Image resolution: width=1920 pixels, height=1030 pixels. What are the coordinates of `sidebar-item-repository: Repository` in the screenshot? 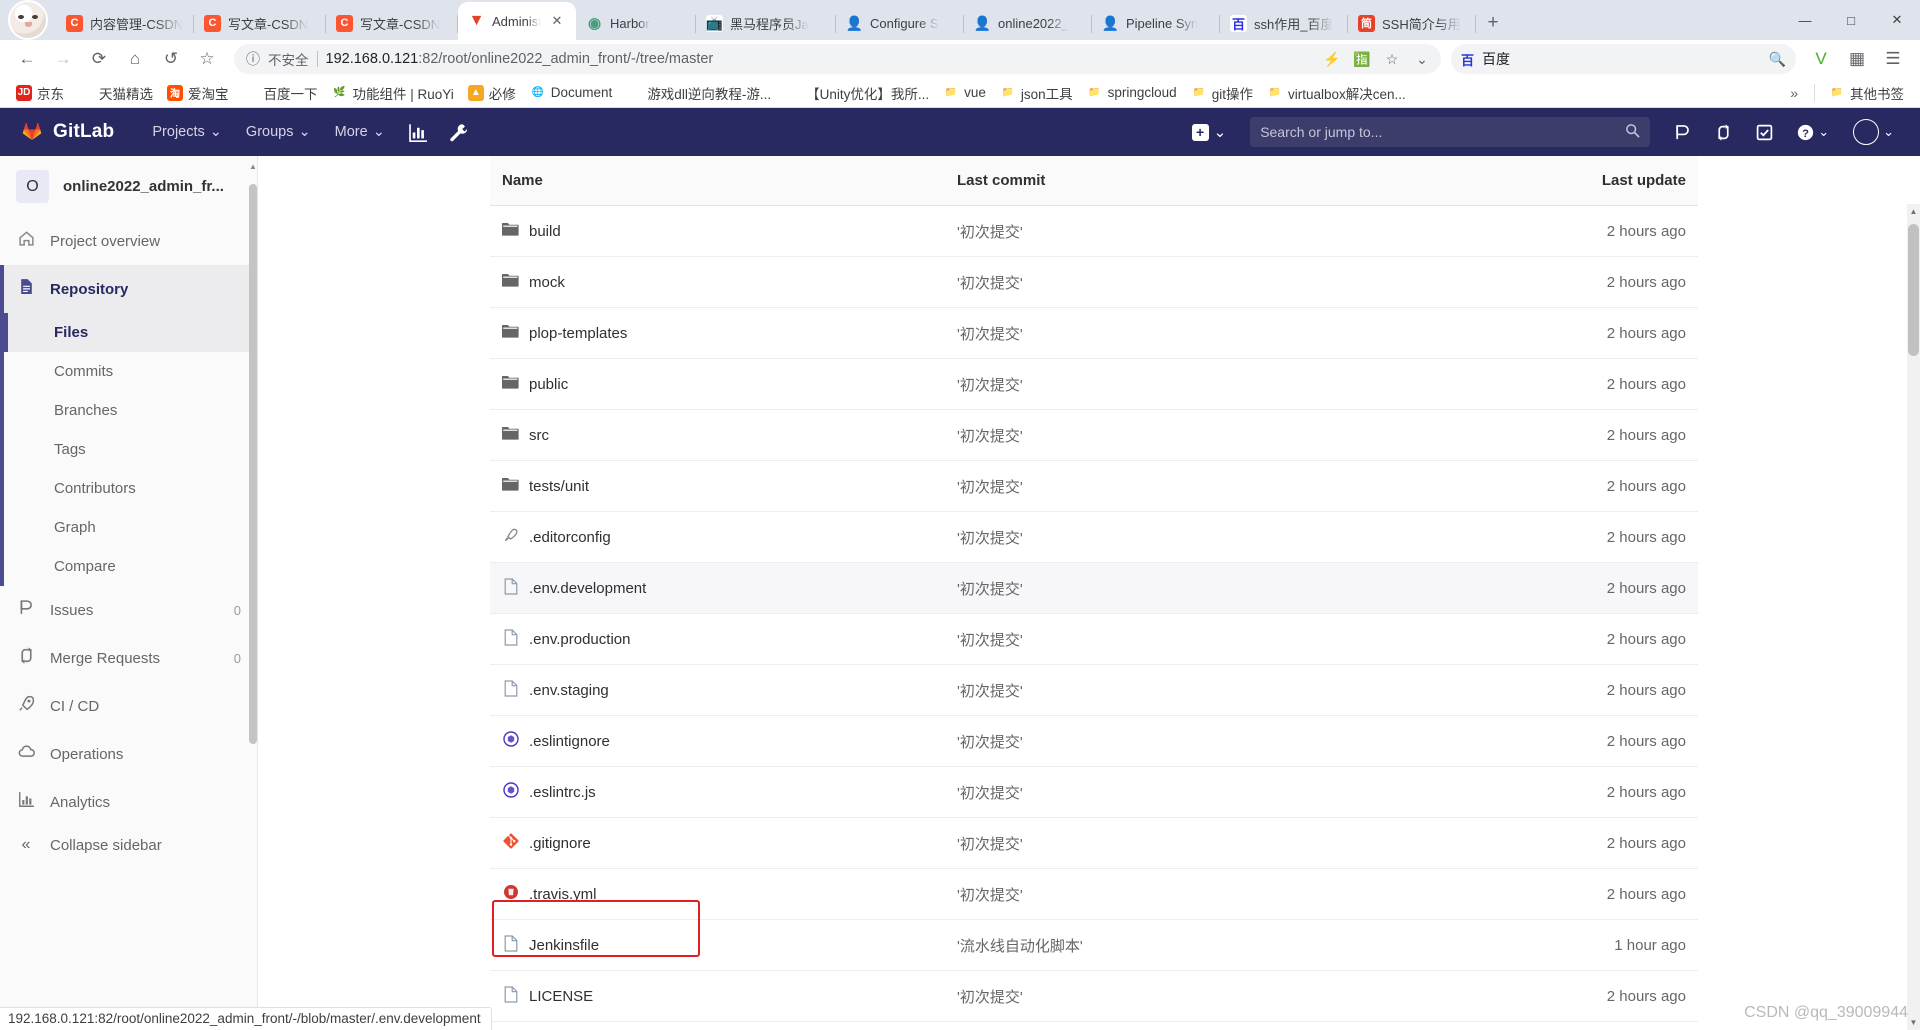 It's located at (128, 289).